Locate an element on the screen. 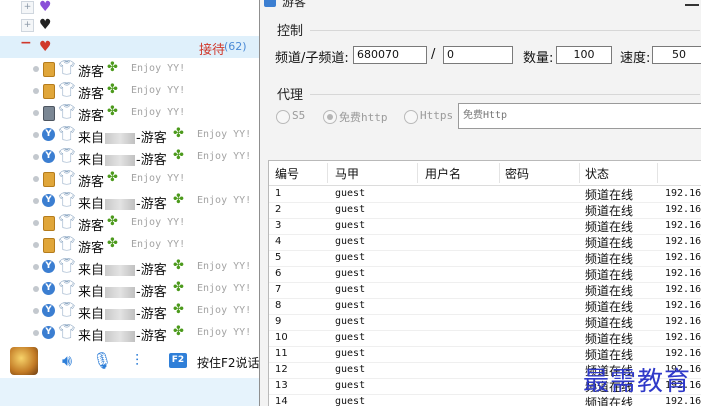  table-row: 1 guest 频道在线 192.168 is located at coordinates (485, 194).